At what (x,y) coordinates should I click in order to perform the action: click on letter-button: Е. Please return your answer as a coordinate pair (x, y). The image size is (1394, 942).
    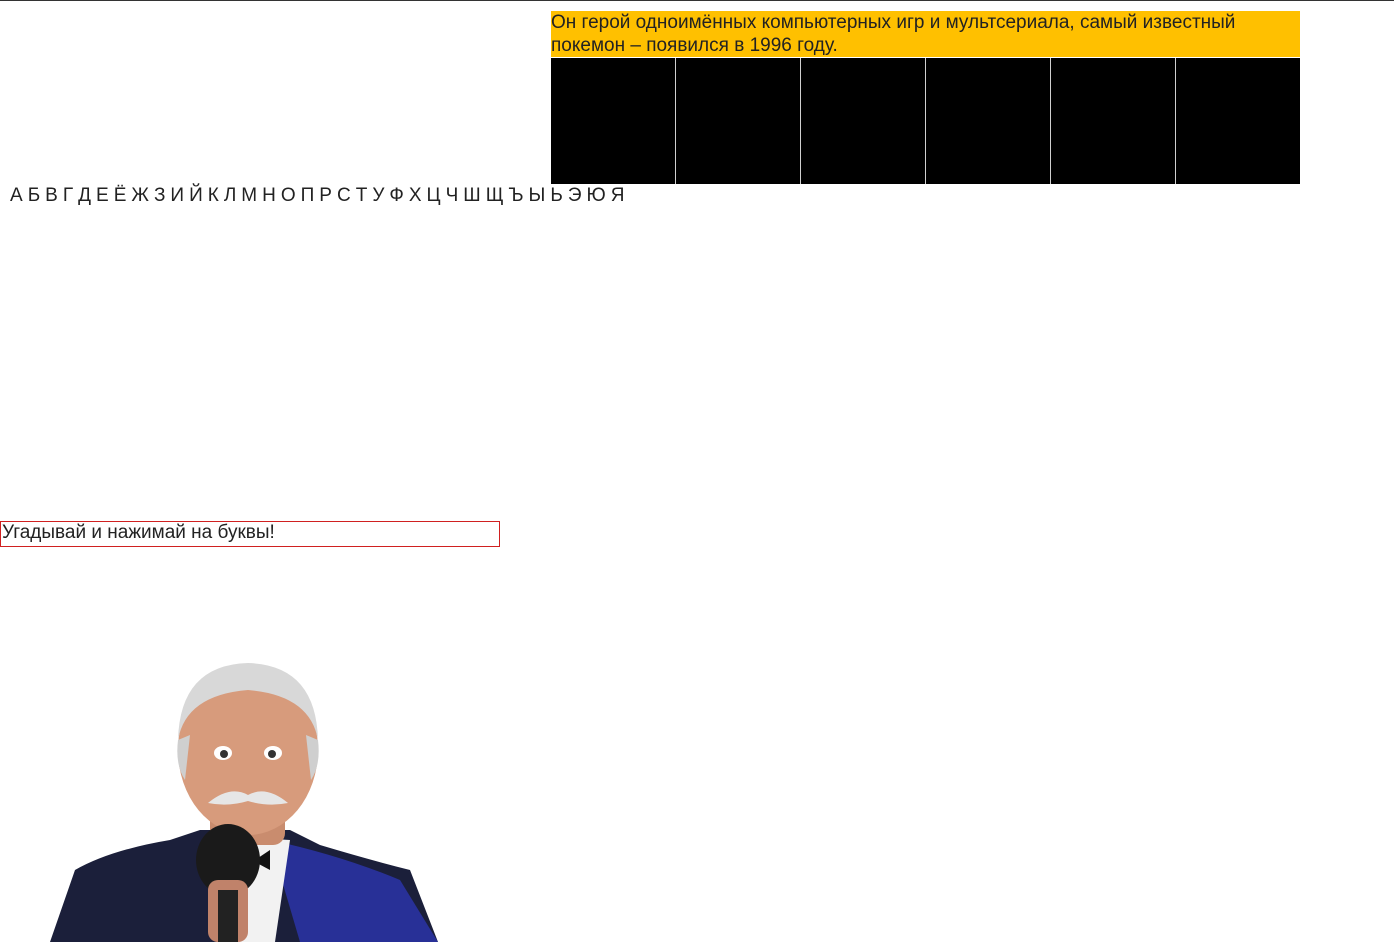
    Looking at the image, I should click on (102, 196).